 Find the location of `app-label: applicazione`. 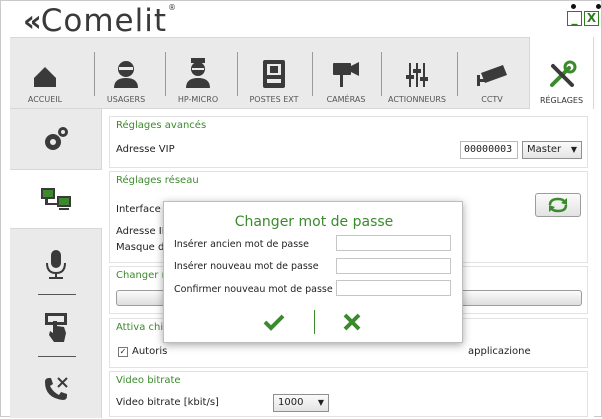

app-label: applicazione is located at coordinates (499, 351).